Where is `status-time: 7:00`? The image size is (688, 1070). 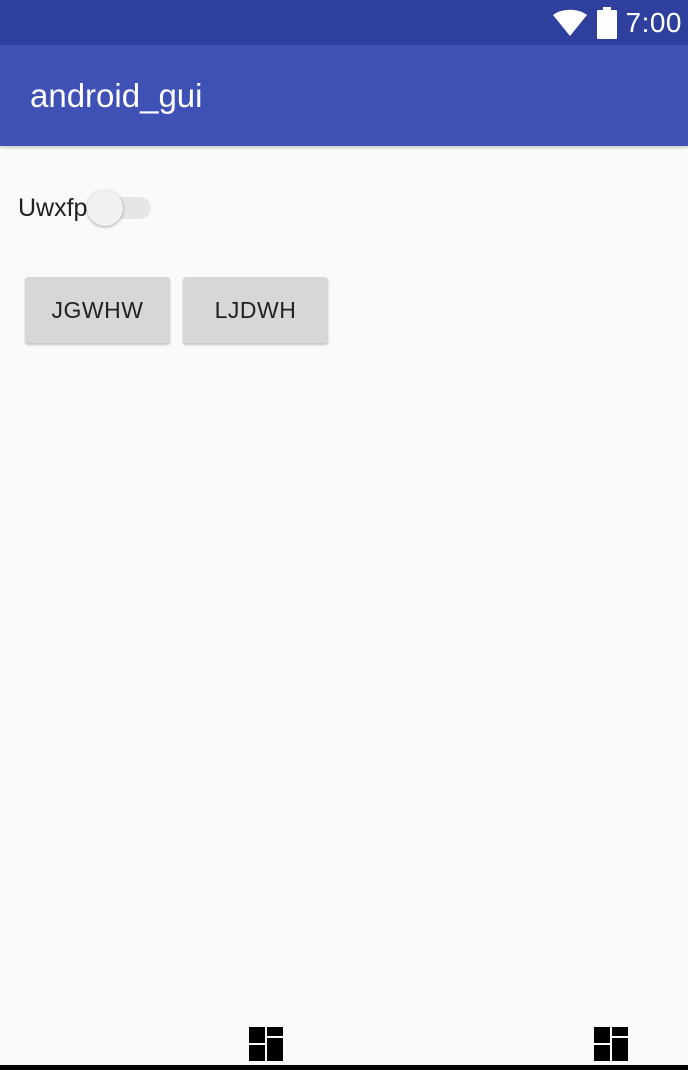
status-time: 7:00 is located at coordinates (653, 22).